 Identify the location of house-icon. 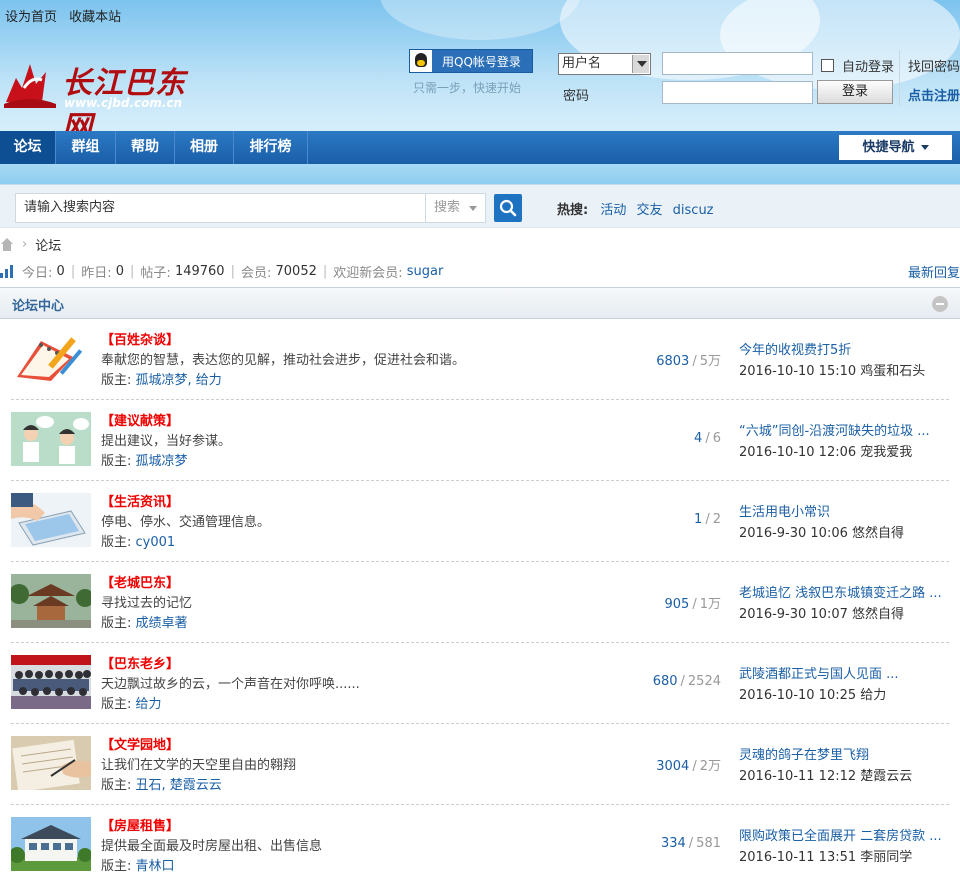
(51, 844).